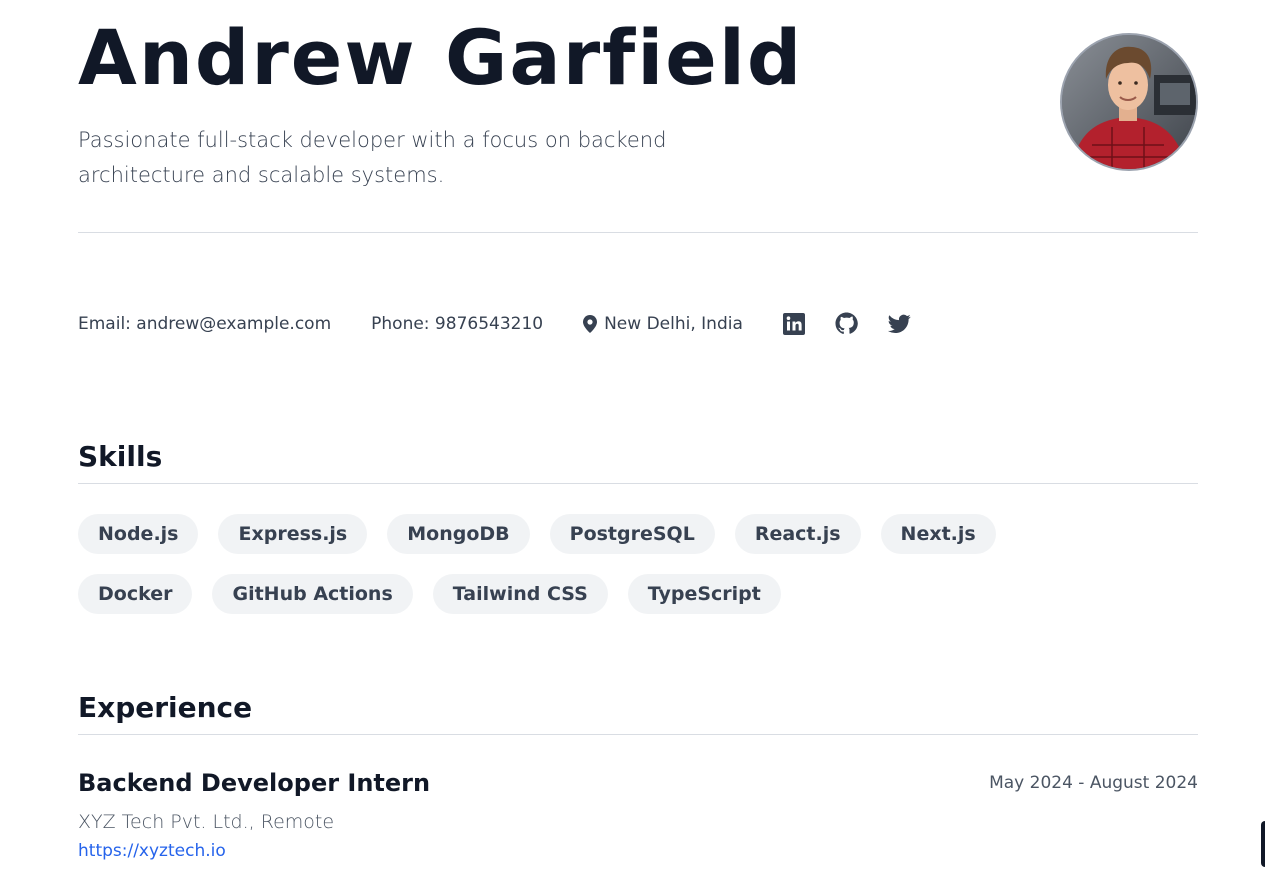  Describe the element at coordinates (135, 594) in the screenshot. I see `skill-chip: Docker` at that location.